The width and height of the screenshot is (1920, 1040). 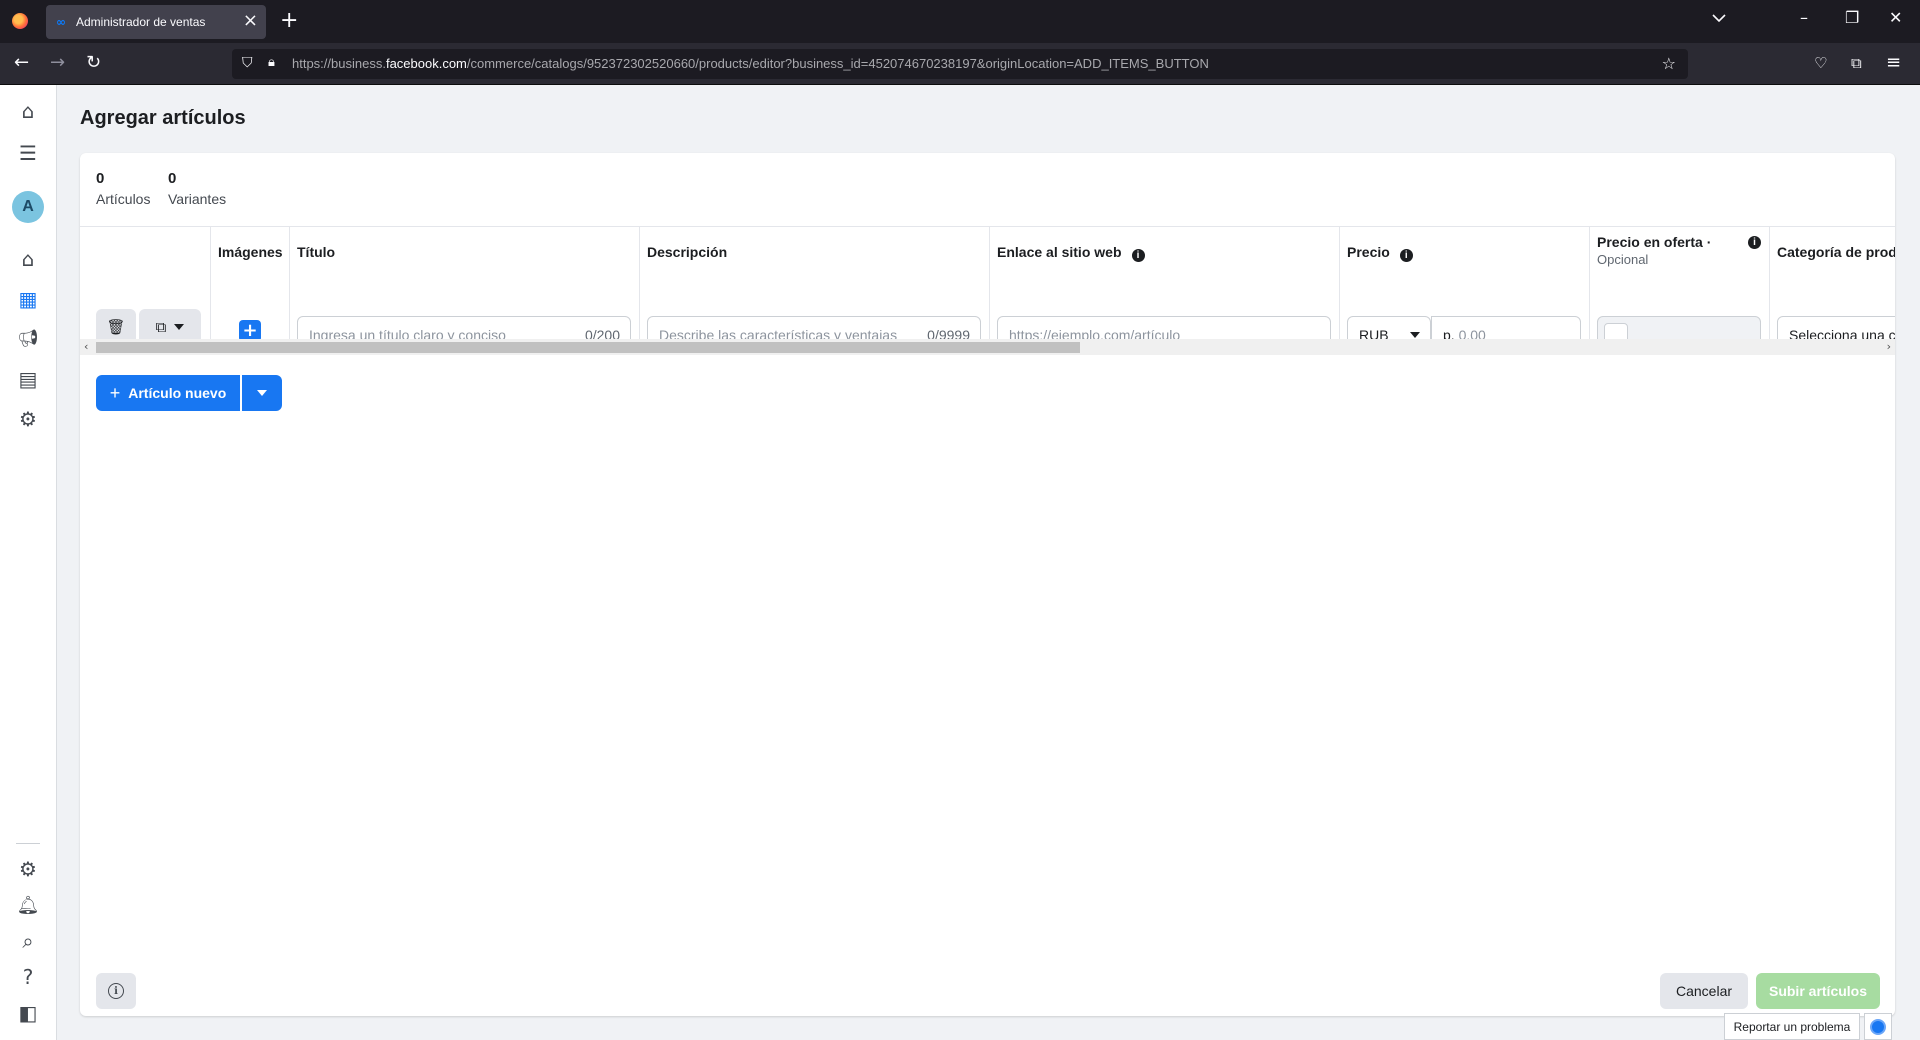 What do you see at coordinates (1836, 252) in the screenshot?
I see `header-category: Categoría de produ` at bounding box center [1836, 252].